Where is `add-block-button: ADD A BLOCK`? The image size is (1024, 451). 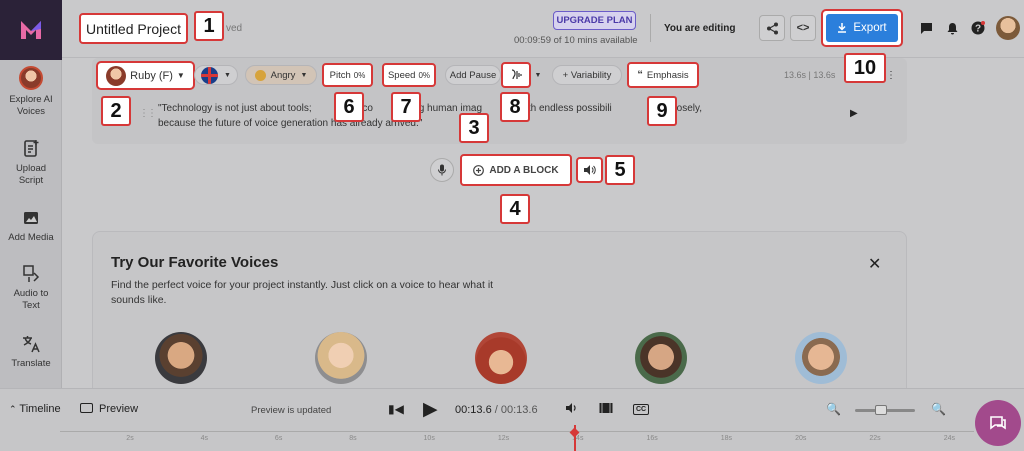 add-block-button: ADD A BLOCK is located at coordinates (516, 170).